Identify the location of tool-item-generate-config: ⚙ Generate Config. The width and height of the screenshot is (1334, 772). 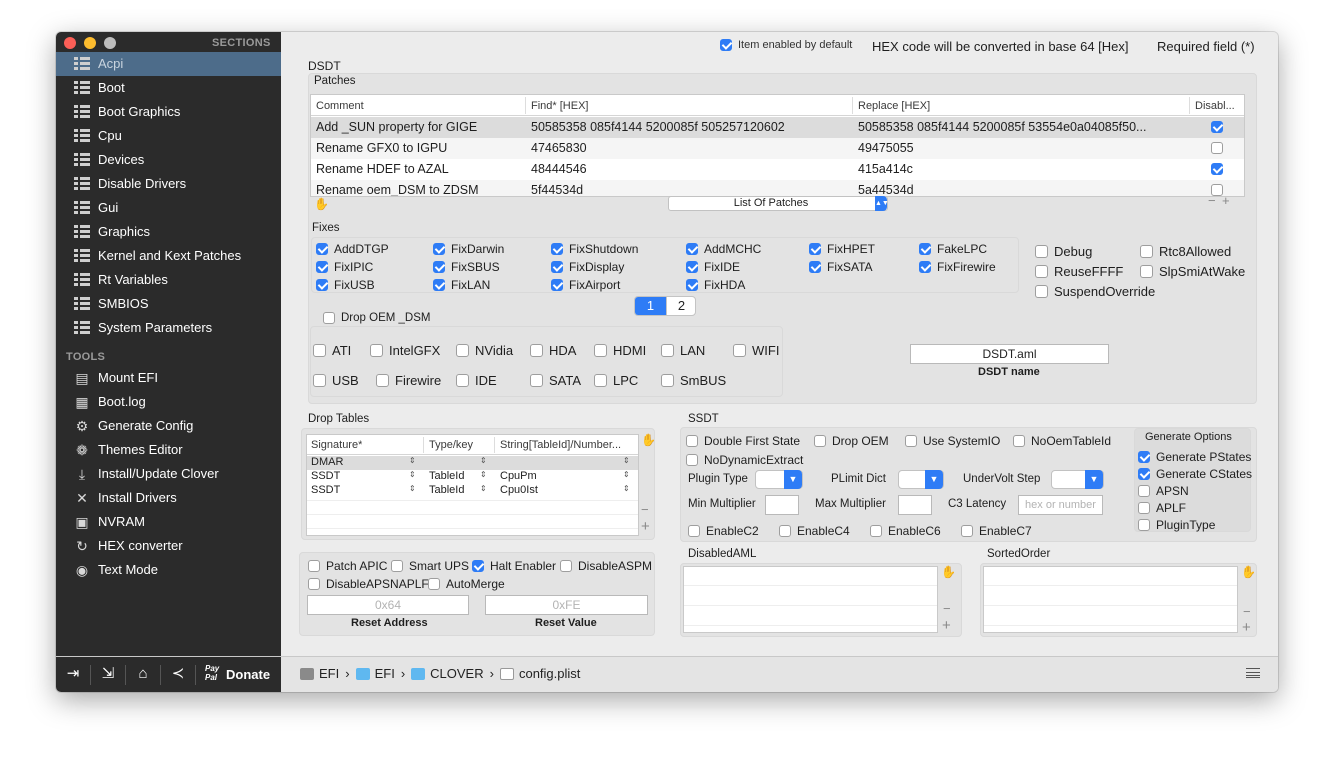
(168, 426).